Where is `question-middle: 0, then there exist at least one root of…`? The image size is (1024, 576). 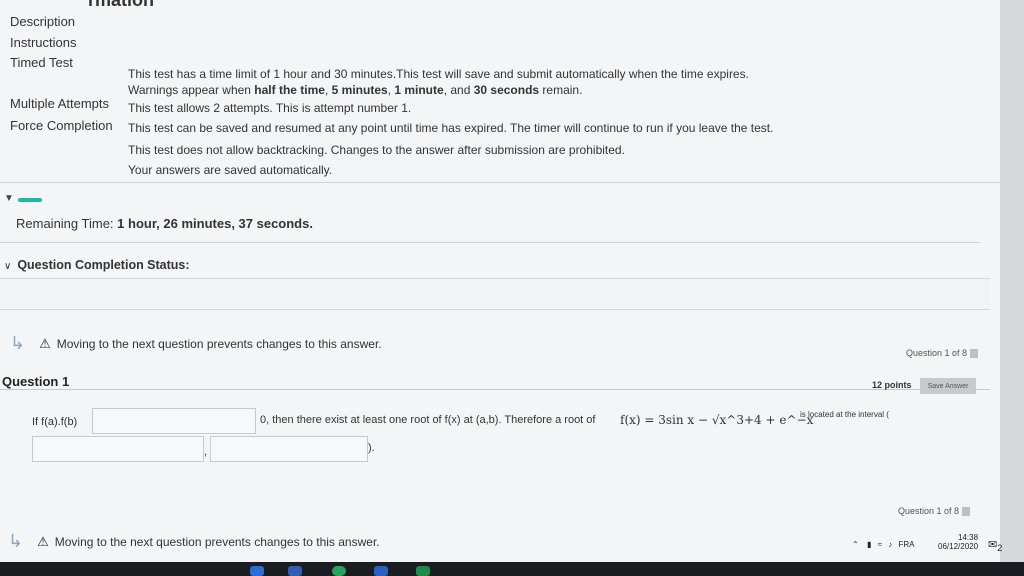
question-middle: 0, then there exist at least one root of… is located at coordinates (428, 420).